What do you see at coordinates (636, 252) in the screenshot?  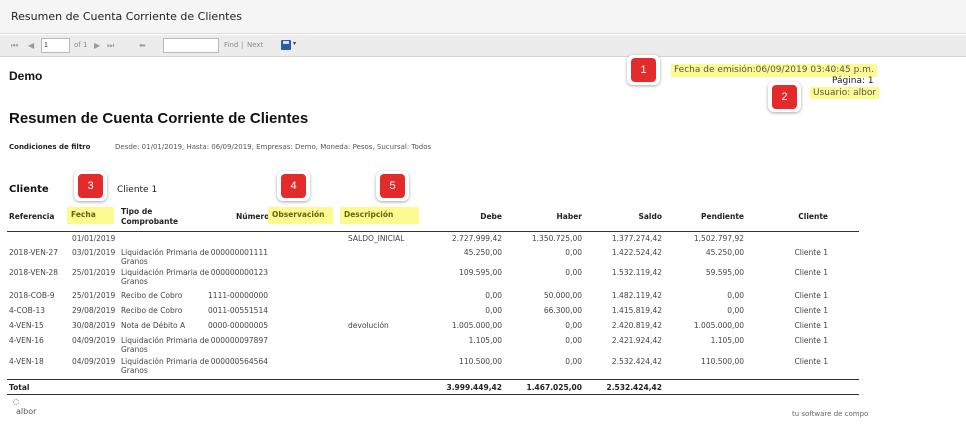 I see `cell-saldo: 1.422.524,42` at bounding box center [636, 252].